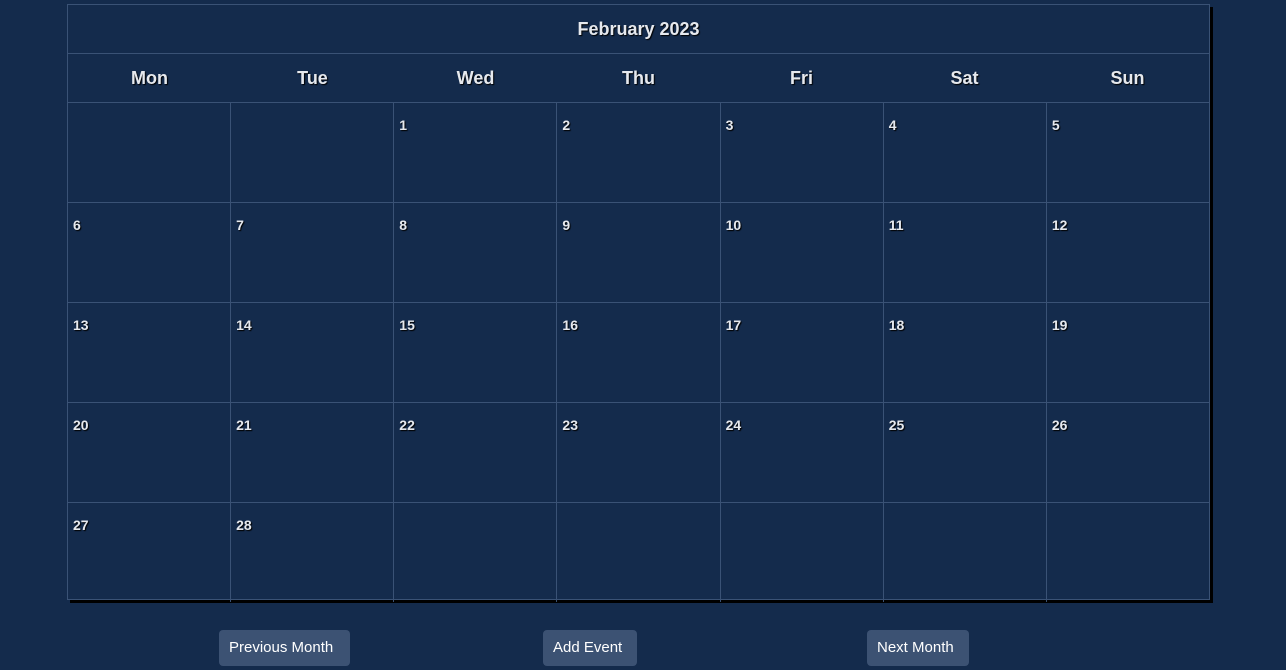 The image size is (1286, 670). I want to click on calendar-day-cell: 7, so click(313, 252).